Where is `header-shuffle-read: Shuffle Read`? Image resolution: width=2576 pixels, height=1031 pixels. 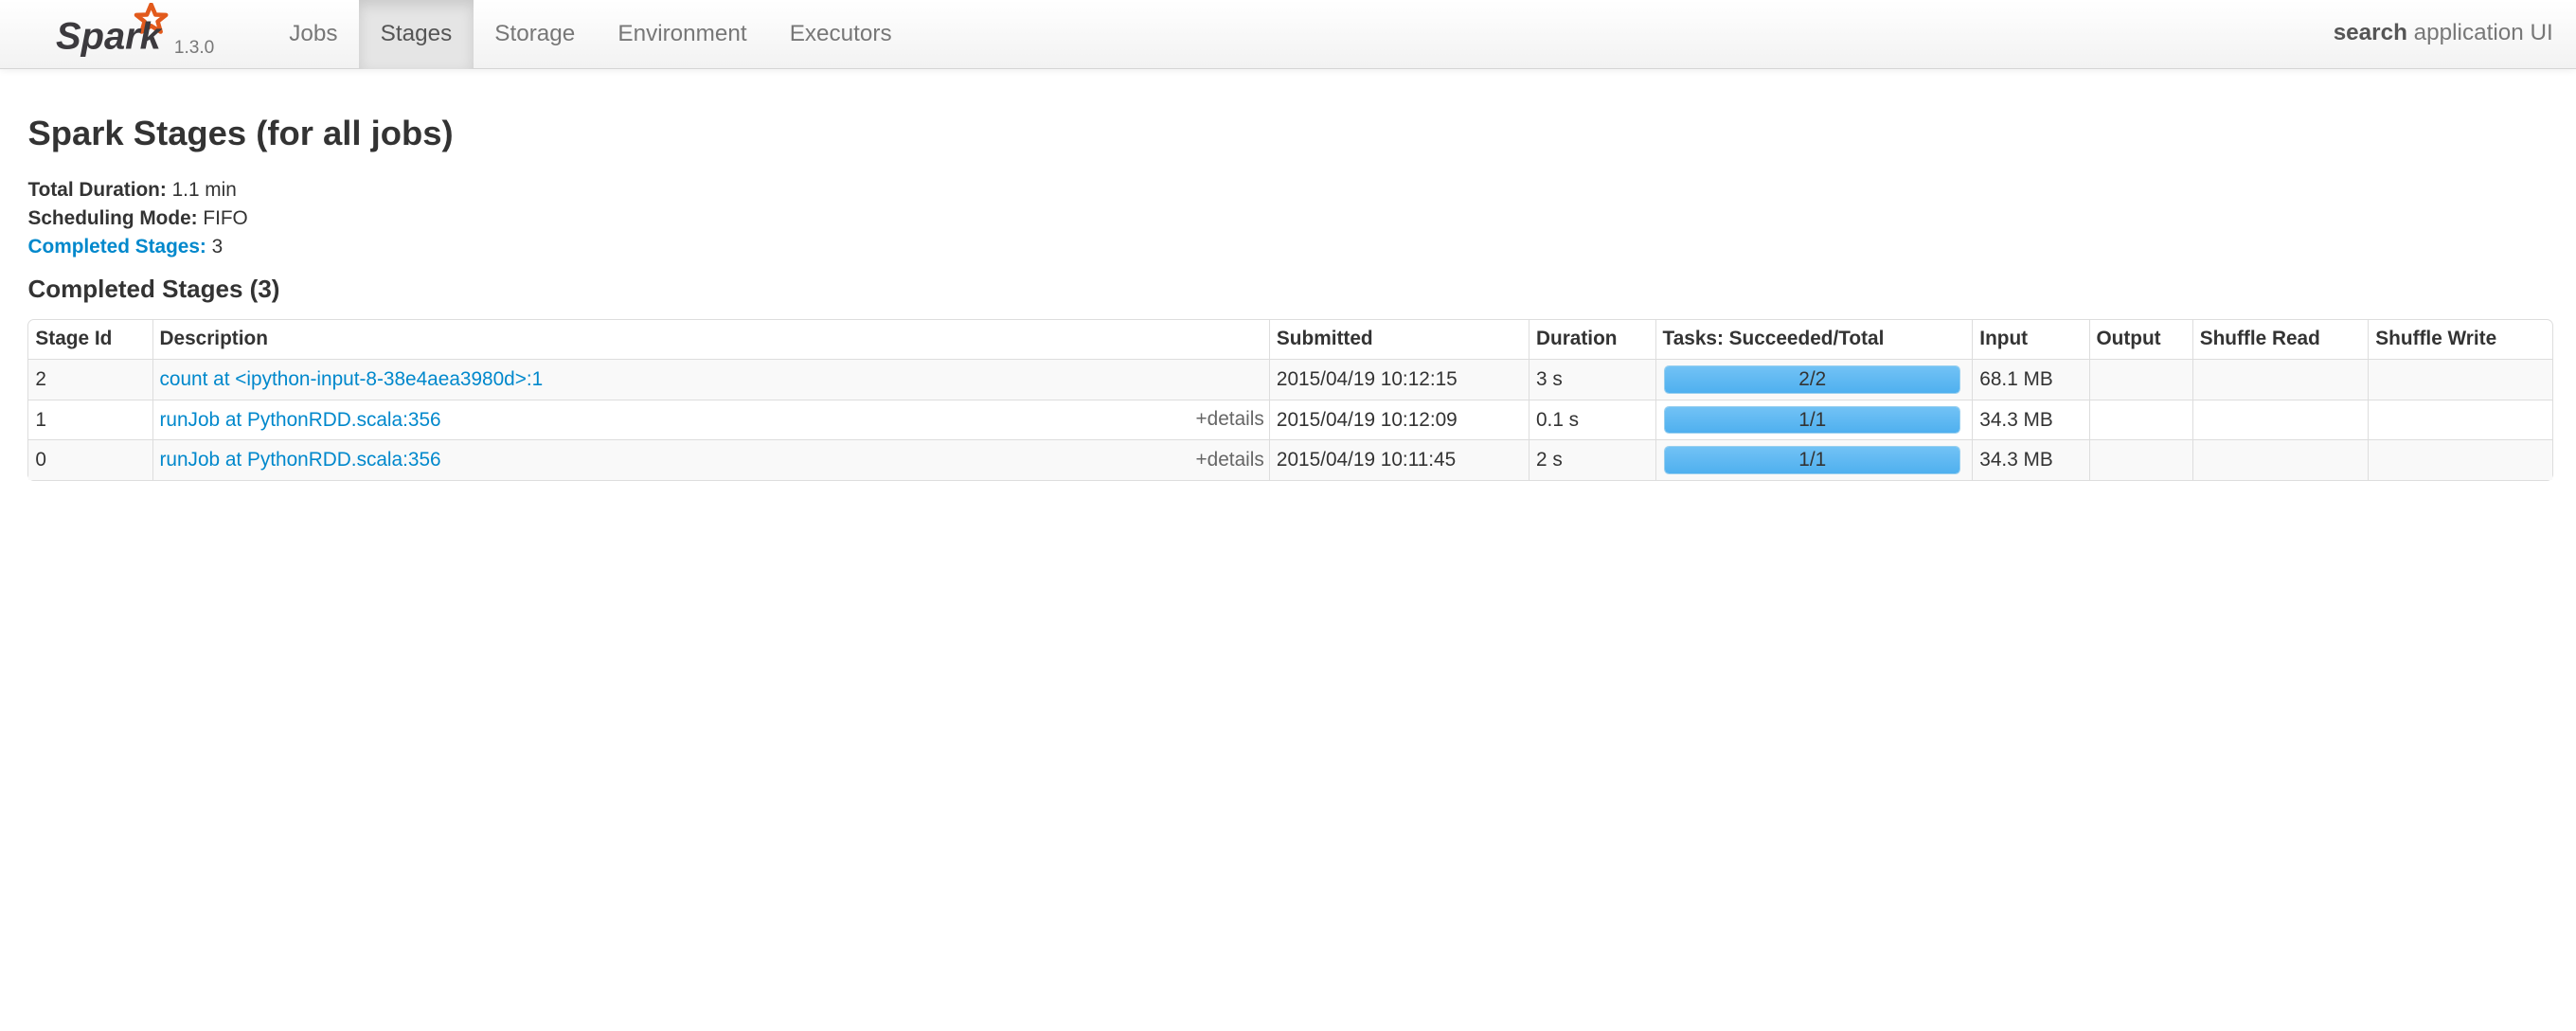
header-shuffle-read: Shuffle Read is located at coordinates (2280, 339).